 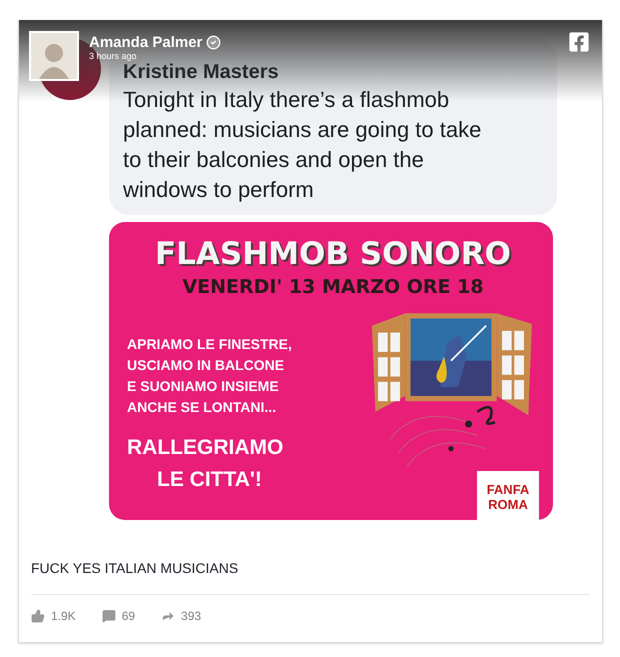 What do you see at coordinates (135, 567) in the screenshot?
I see `post-caption: FUCK YES ITALIAN MUSICIANS` at bounding box center [135, 567].